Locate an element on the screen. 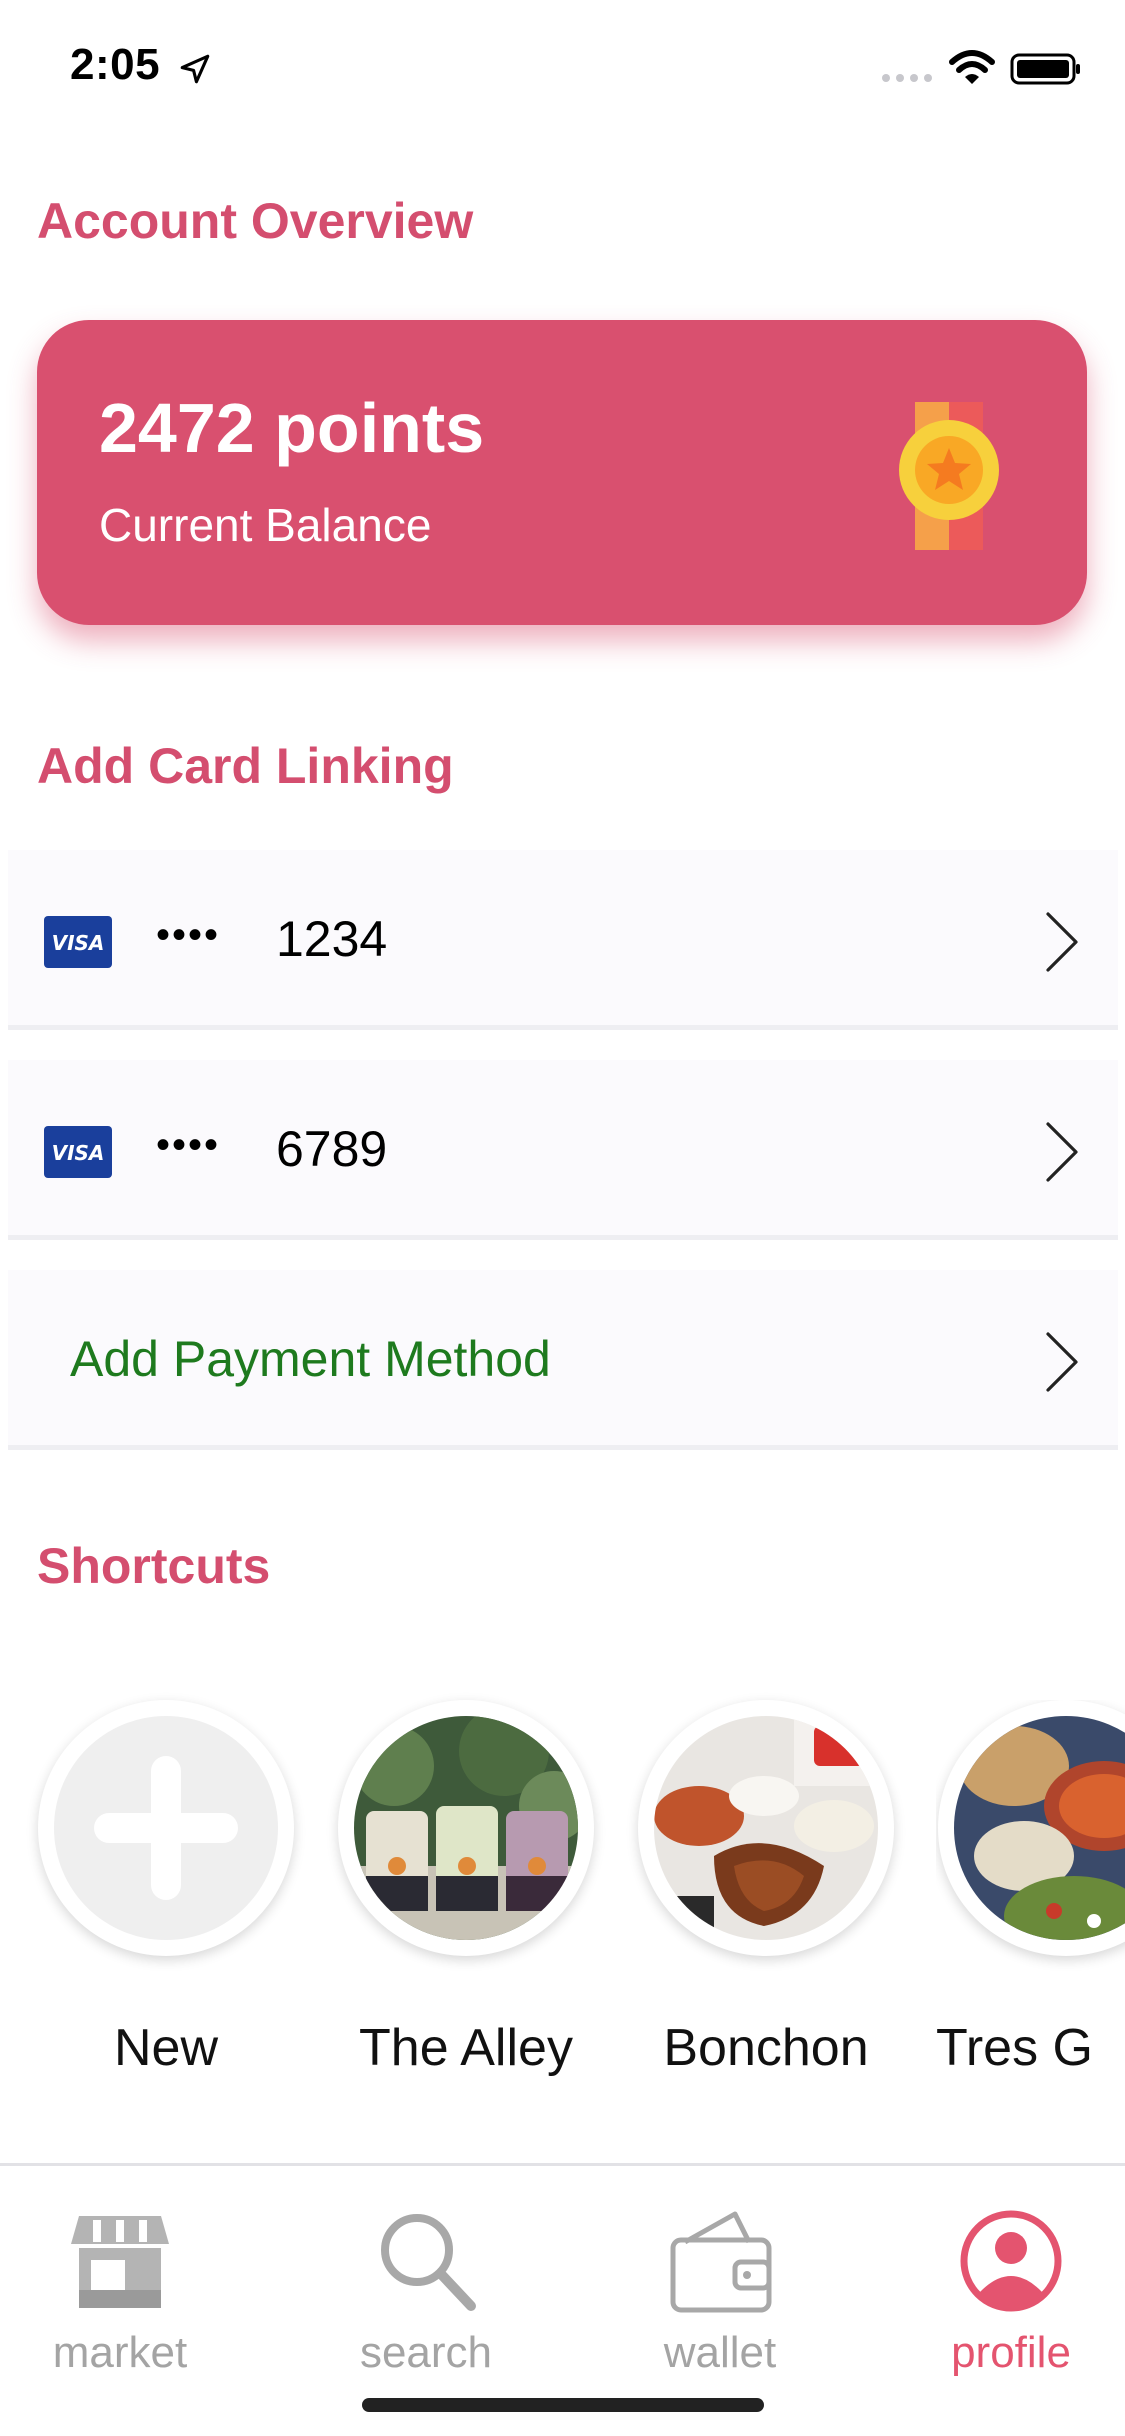 This screenshot has width=1125, height=2436. storefront-icon is located at coordinates (120, 2262).